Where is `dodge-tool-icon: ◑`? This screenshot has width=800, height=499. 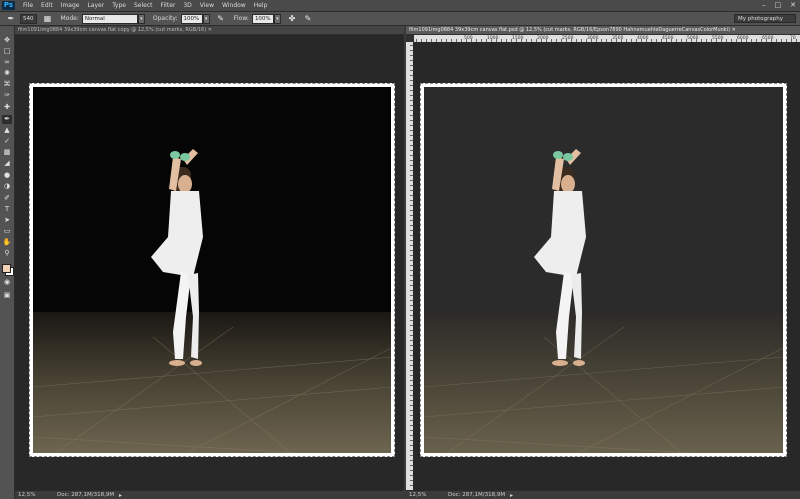
dodge-tool-icon: ◑ is located at coordinates (7, 186).